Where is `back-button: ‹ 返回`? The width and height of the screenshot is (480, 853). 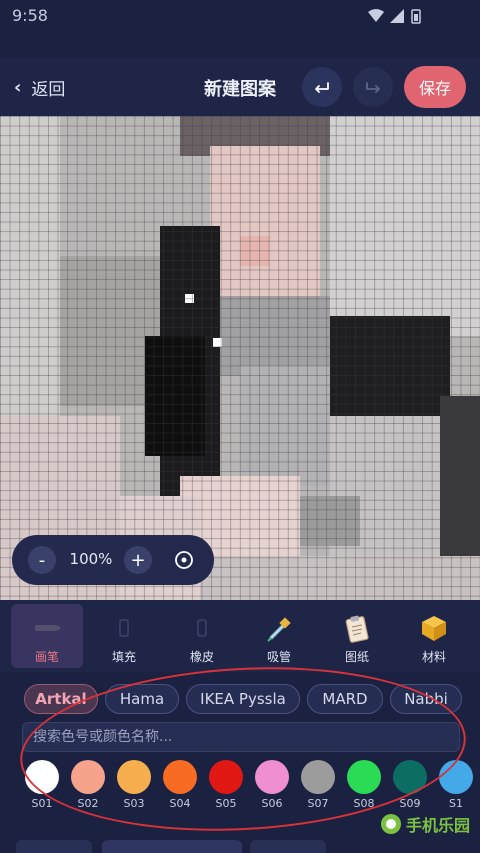 back-button: ‹ 返回 is located at coordinates (39, 87).